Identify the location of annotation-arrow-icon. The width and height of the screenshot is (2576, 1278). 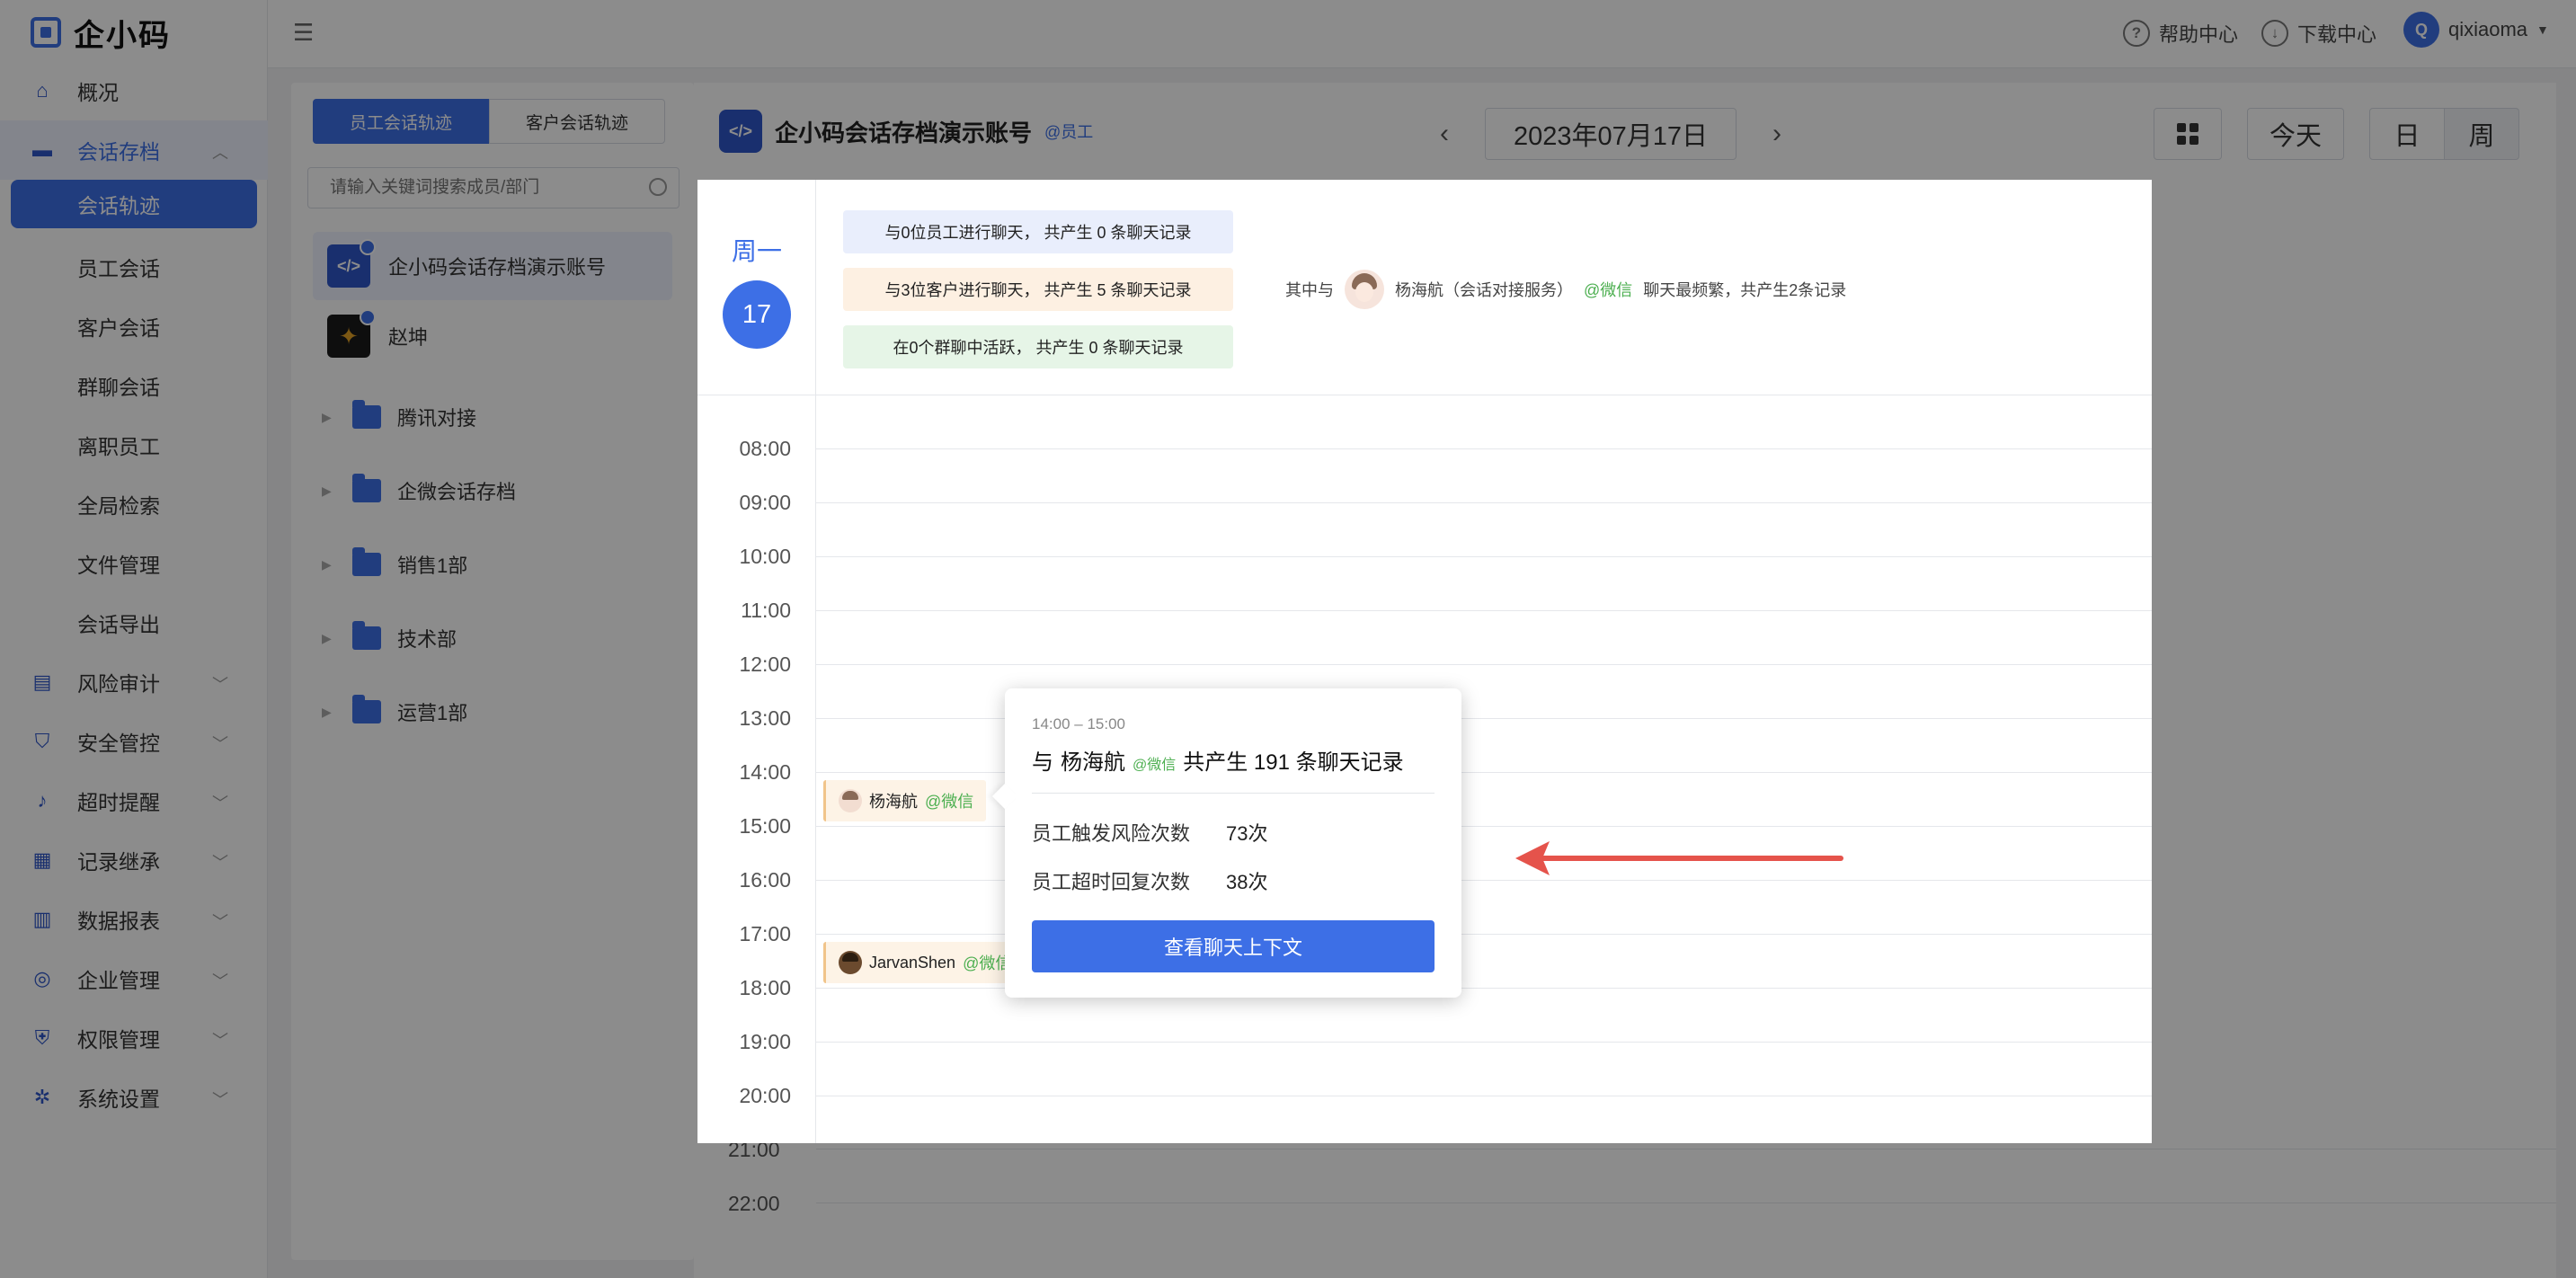
(1679, 858).